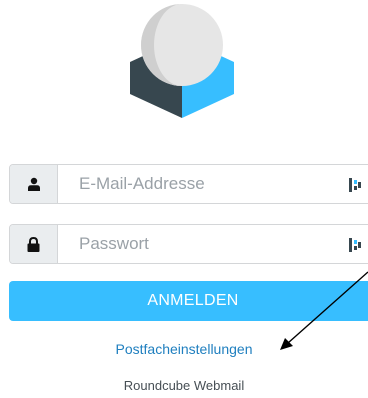 The image size is (368, 398). What do you see at coordinates (184, 385) in the screenshot?
I see `footer-product-name: Roundcube Webmail` at bounding box center [184, 385].